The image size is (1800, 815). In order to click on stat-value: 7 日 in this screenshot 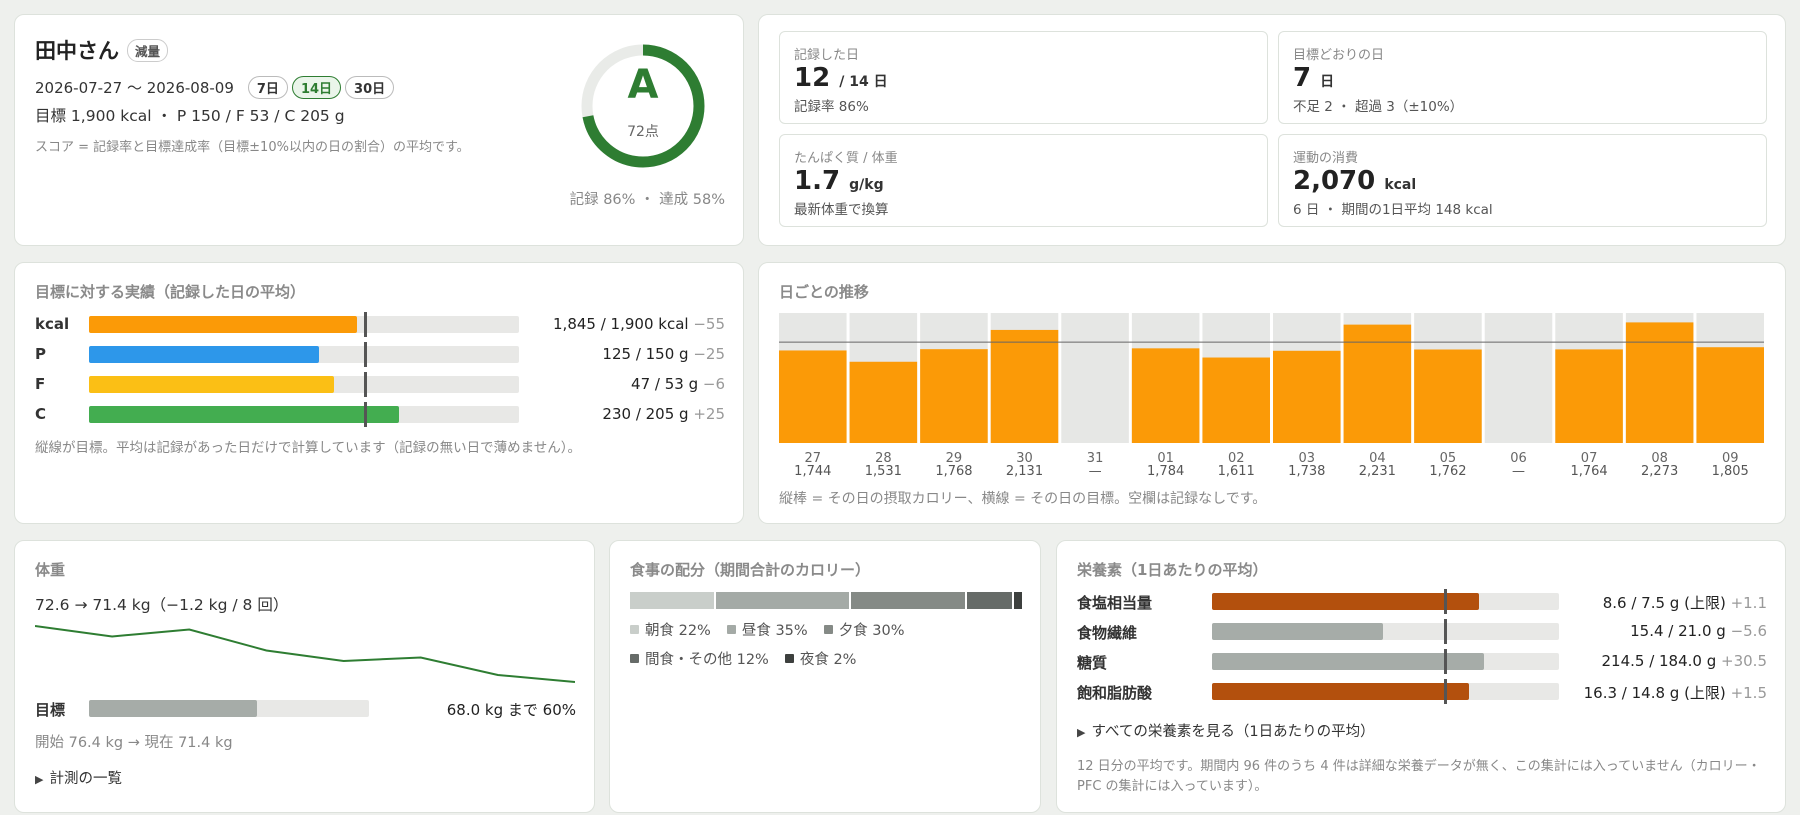, I will do `click(1314, 78)`.